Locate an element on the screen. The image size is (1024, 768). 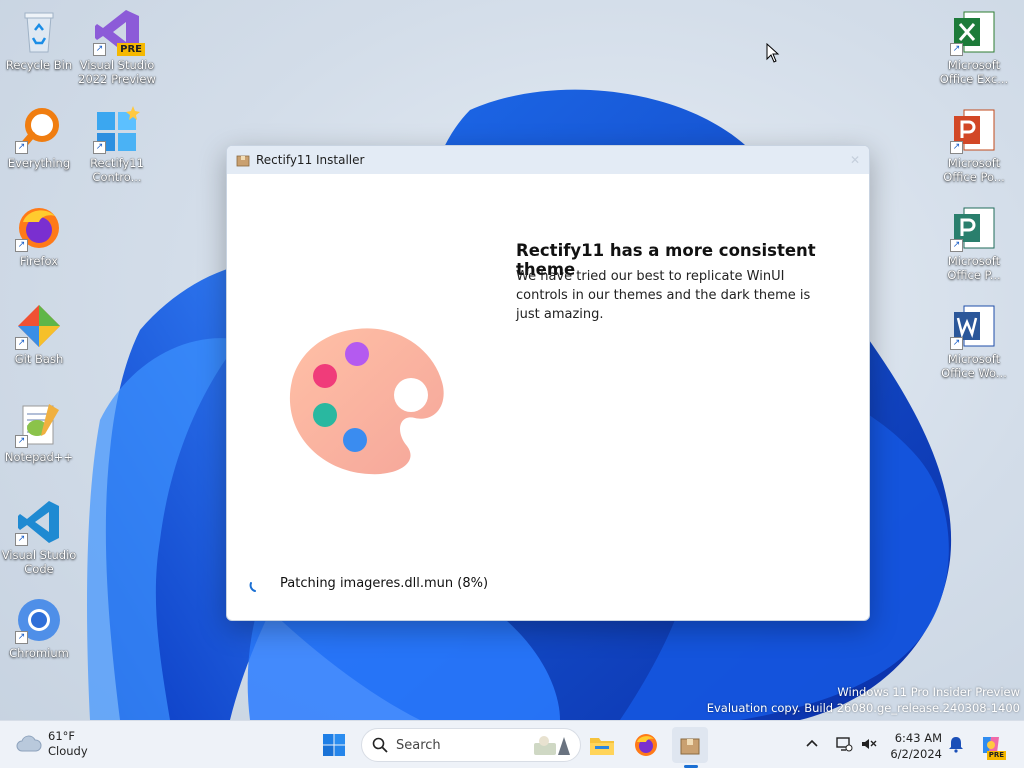
copilot-preview-badge: PRE is located at coordinates (996, 755).